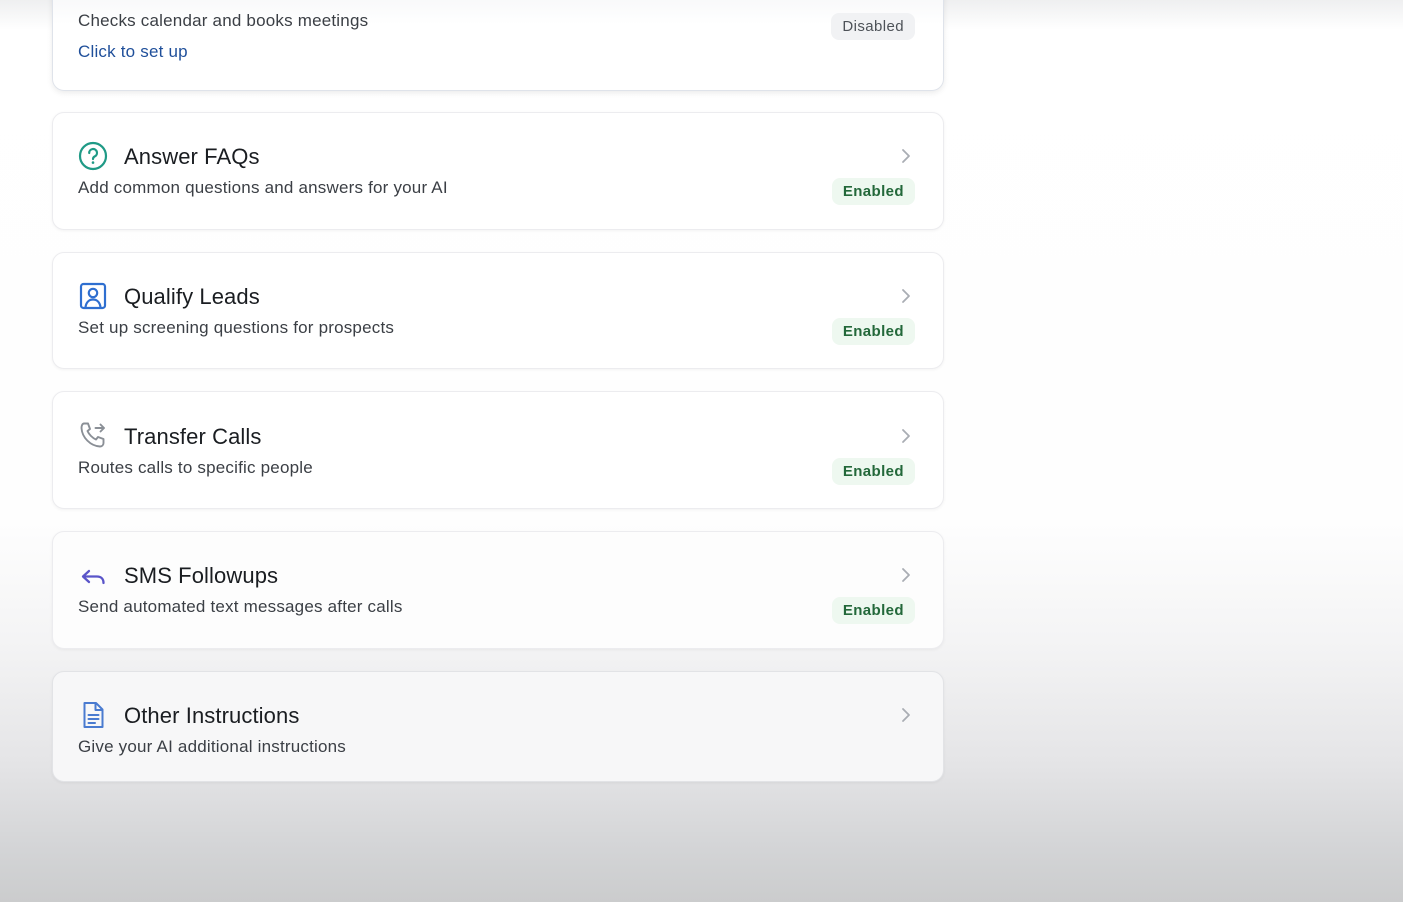  Describe the element at coordinates (133, 52) in the screenshot. I see `setup-link: Click to set up` at that location.